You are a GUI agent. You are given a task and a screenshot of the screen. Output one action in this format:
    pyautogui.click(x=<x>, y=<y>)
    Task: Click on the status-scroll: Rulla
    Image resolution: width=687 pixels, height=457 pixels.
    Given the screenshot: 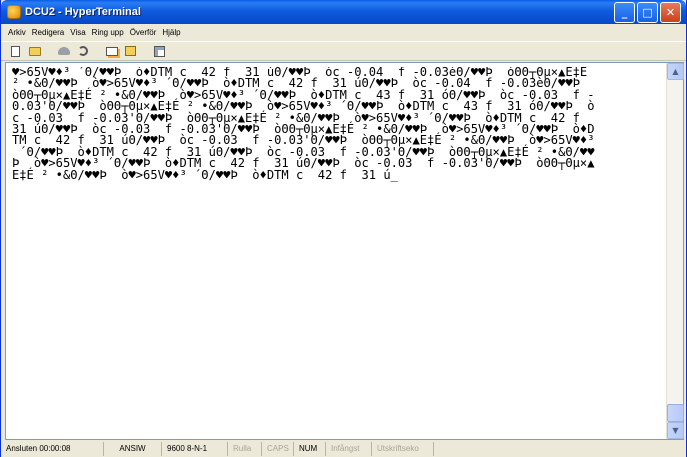 What is the action you would take?
    pyautogui.click(x=245, y=449)
    